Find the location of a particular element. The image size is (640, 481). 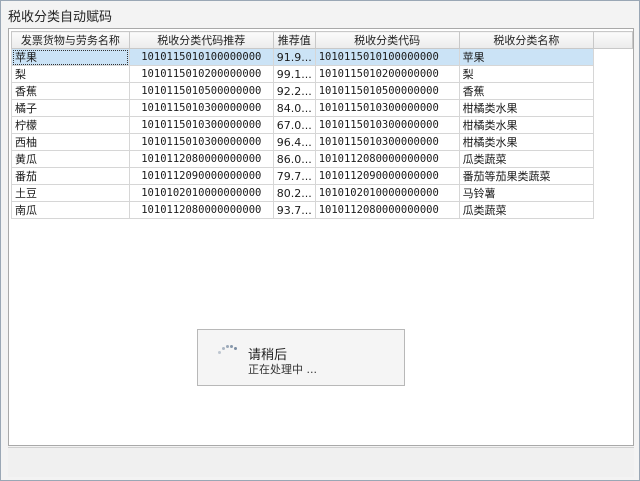

cell-goods-name: 土豆 is located at coordinates (70, 193).